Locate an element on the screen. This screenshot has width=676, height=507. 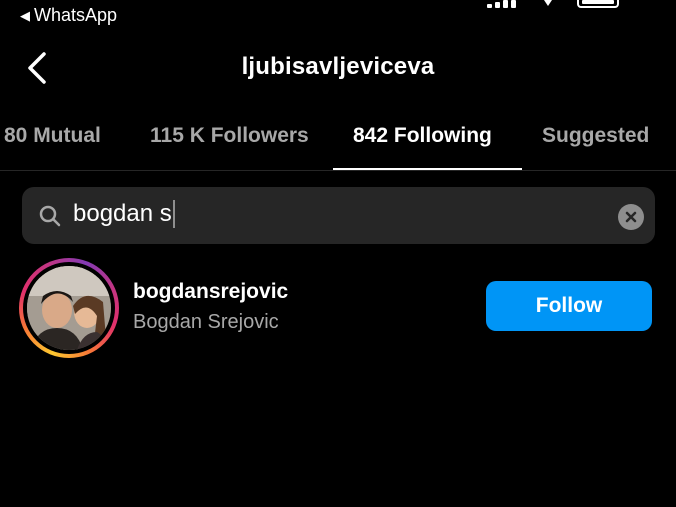
avatar-border is located at coordinates (69, 308).